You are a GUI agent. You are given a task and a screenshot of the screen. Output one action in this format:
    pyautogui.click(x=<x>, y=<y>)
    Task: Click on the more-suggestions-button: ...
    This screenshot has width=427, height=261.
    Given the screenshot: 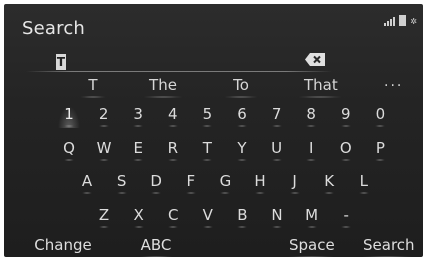 What is the action you would take?
    pyautogui.click(x=393, y=82)
    